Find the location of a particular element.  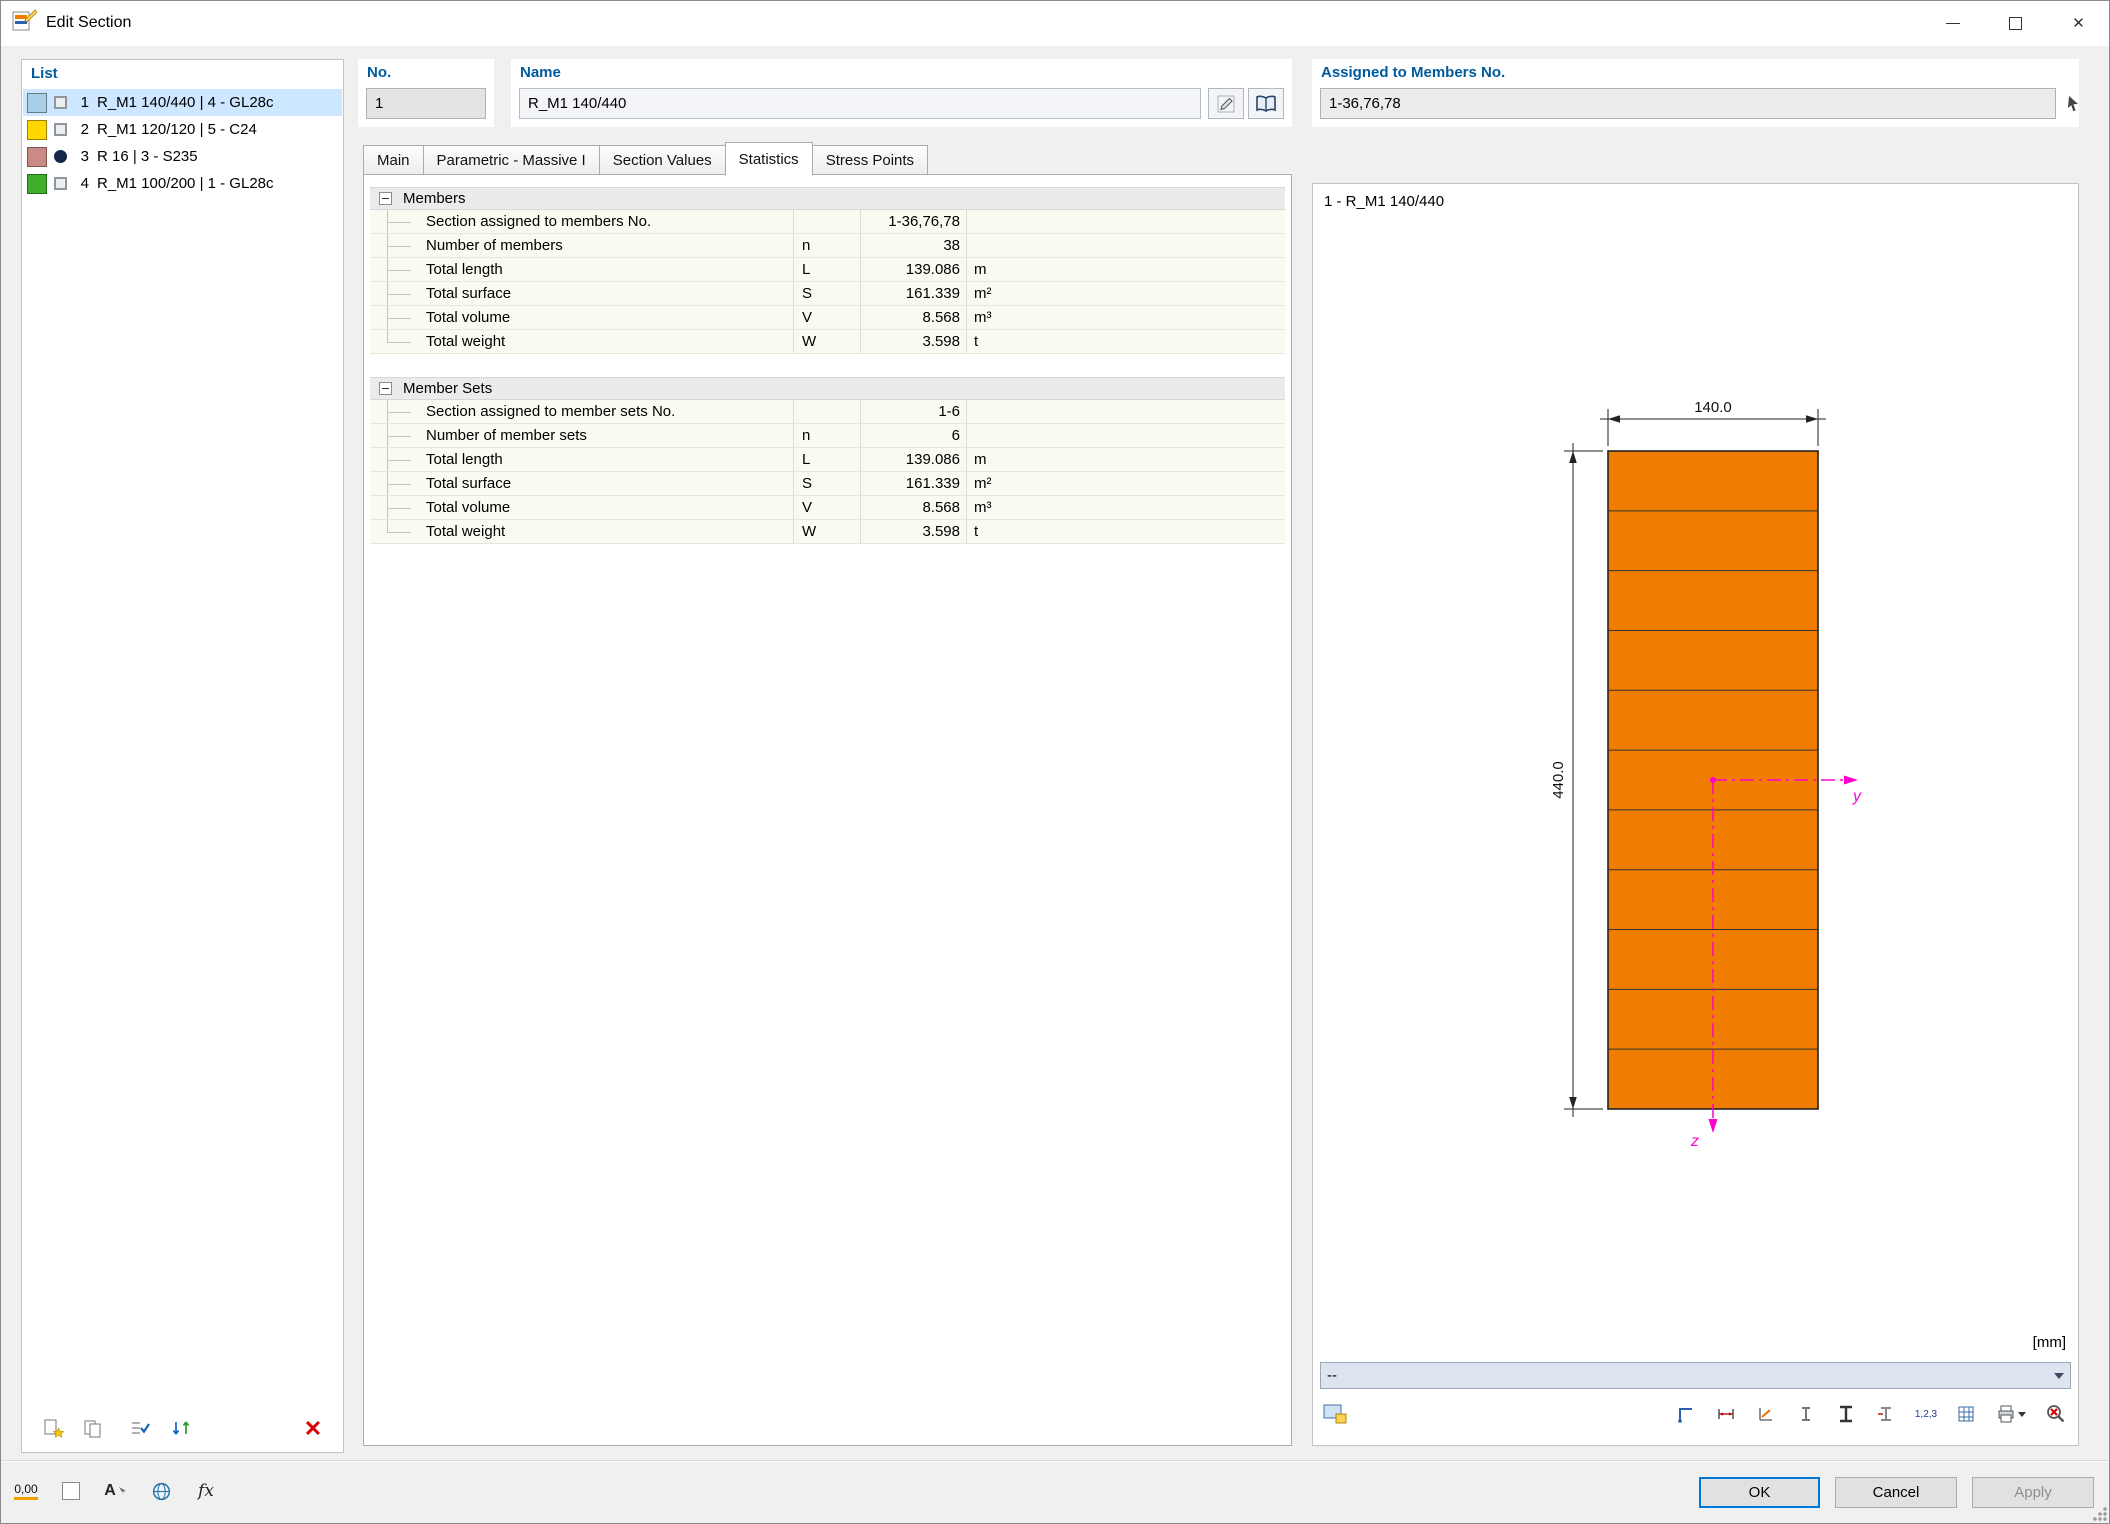

name-label: Name is located at coordinates (540, 72).